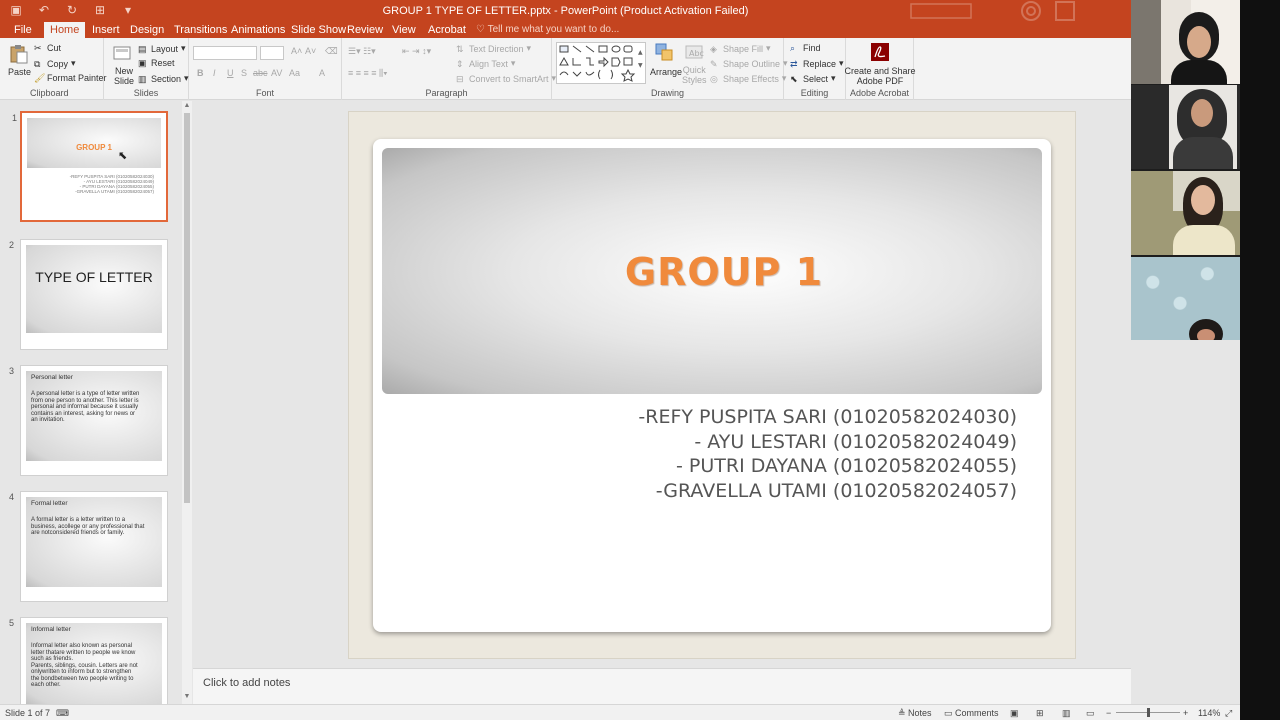 This screenshot has height=720, width=1280. What do you see at coordinates (200, 30) in the screenshot?
I see `tab-transitions: Transitions` at bounding box center [200, 30].